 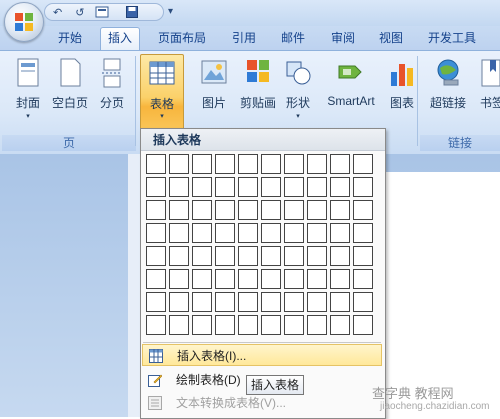 I want to click on save-icon, so click(x=132, y=12).